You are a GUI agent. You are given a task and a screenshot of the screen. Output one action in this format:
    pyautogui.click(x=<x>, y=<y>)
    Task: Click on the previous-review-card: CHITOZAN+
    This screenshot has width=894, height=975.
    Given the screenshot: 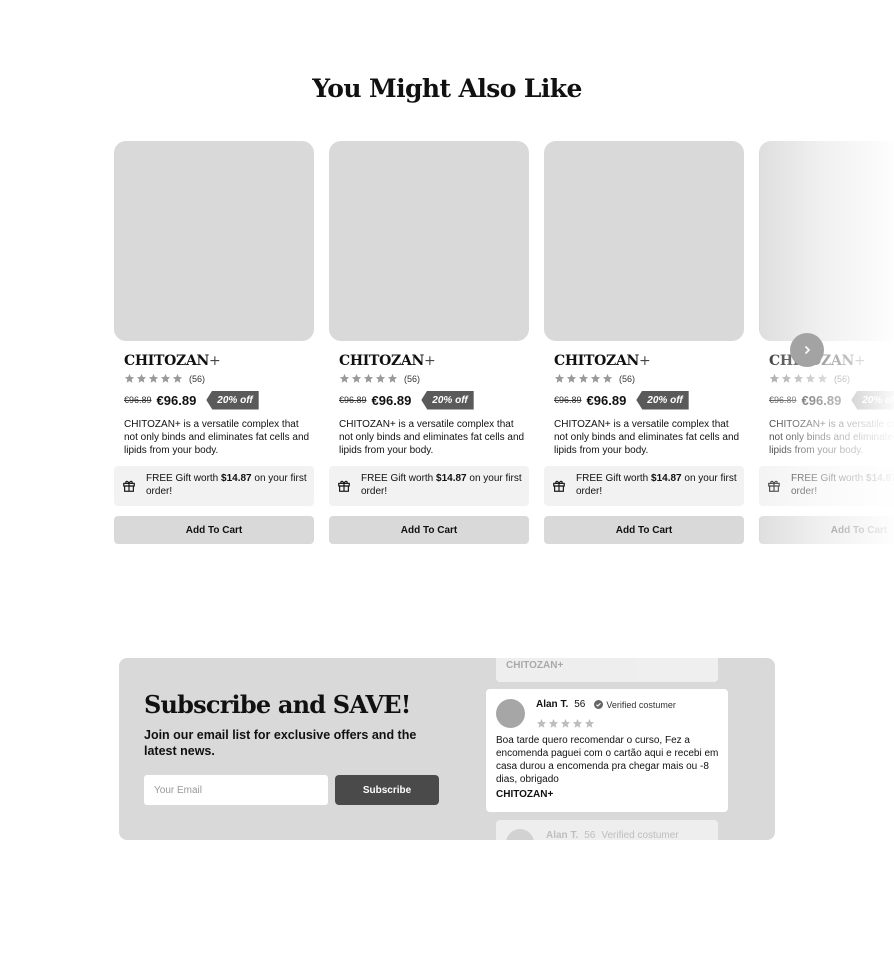 What is the action you would take?
    pyautogui.click(x=607, y=670)
    